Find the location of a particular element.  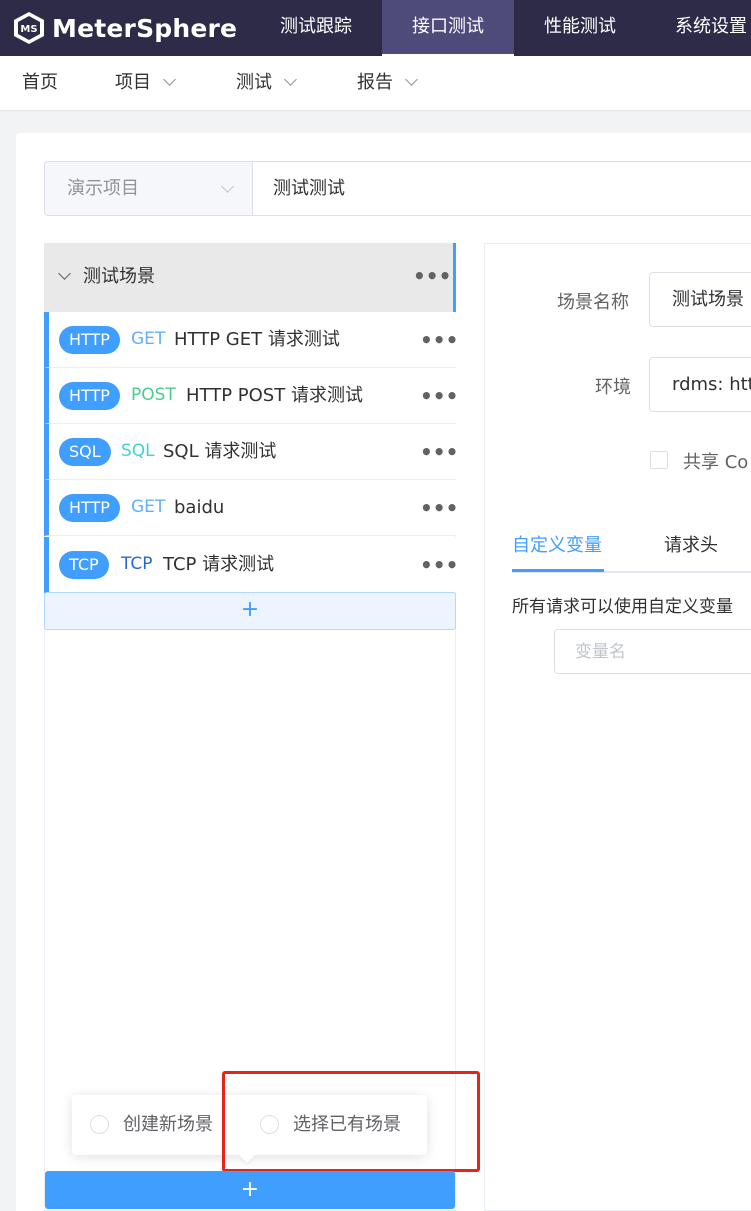

svg-text: MS is located at coordinates (28, 29).